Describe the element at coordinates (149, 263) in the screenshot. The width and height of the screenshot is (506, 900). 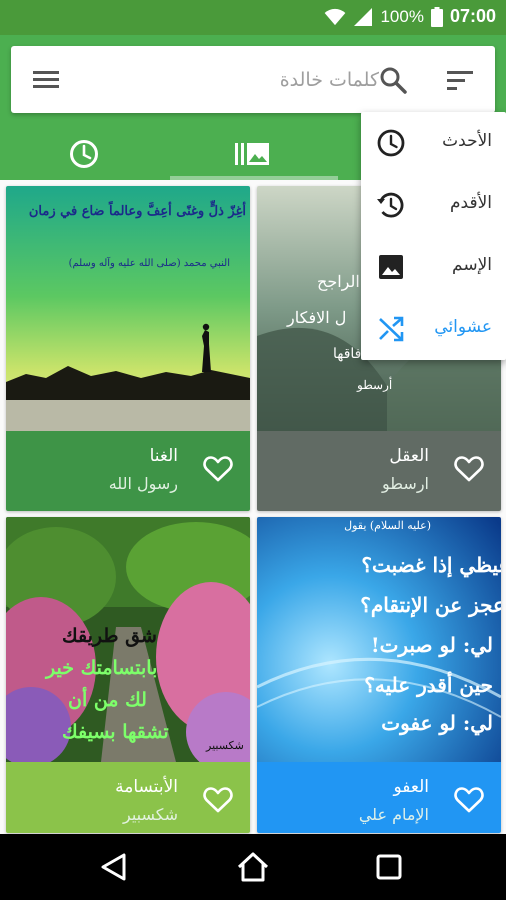
I see `quote-line: النبي محمد (صلى الله عليه وآله وسلم)` at that location.